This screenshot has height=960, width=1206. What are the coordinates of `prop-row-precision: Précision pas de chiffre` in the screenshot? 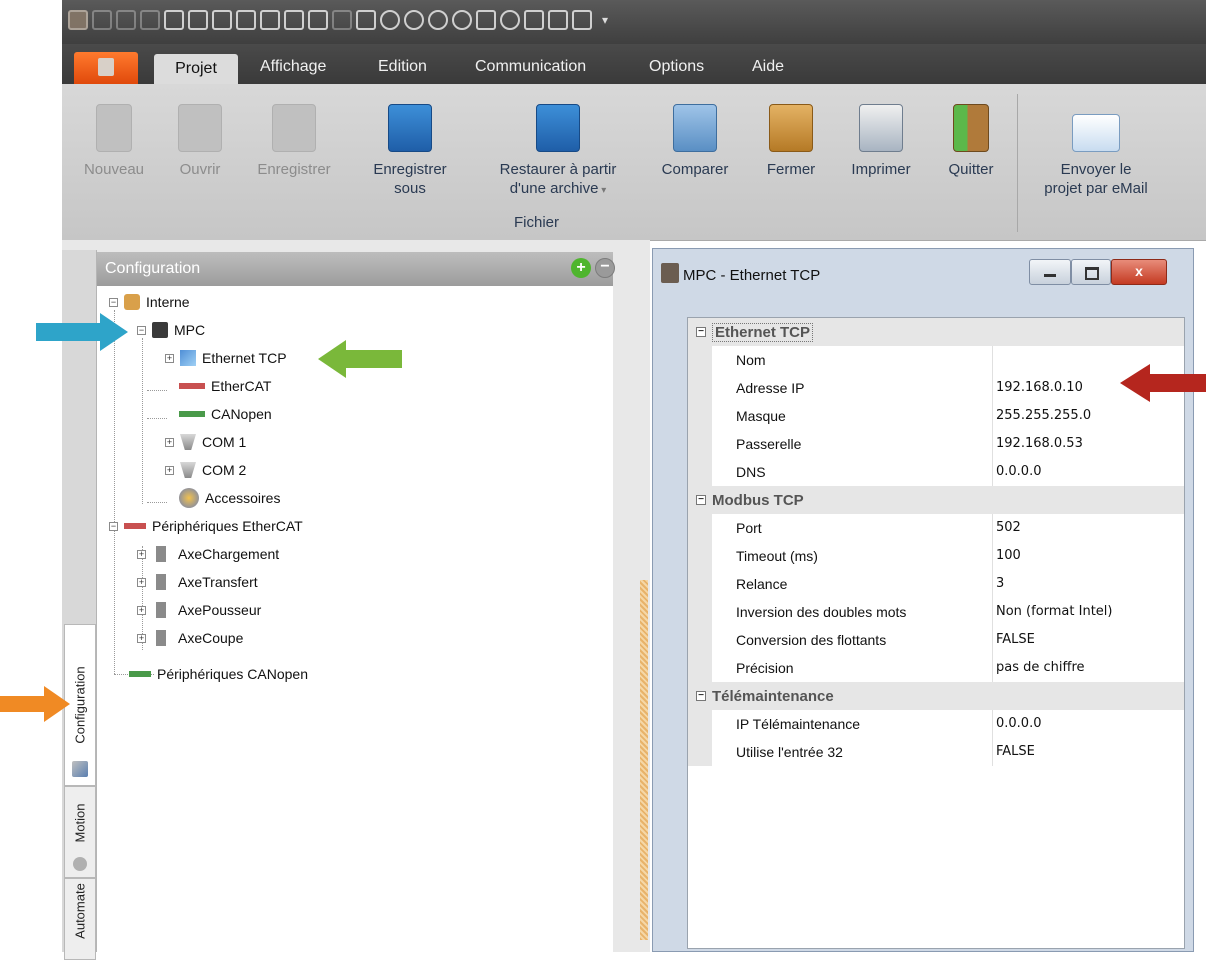 It's located at (936, 668).